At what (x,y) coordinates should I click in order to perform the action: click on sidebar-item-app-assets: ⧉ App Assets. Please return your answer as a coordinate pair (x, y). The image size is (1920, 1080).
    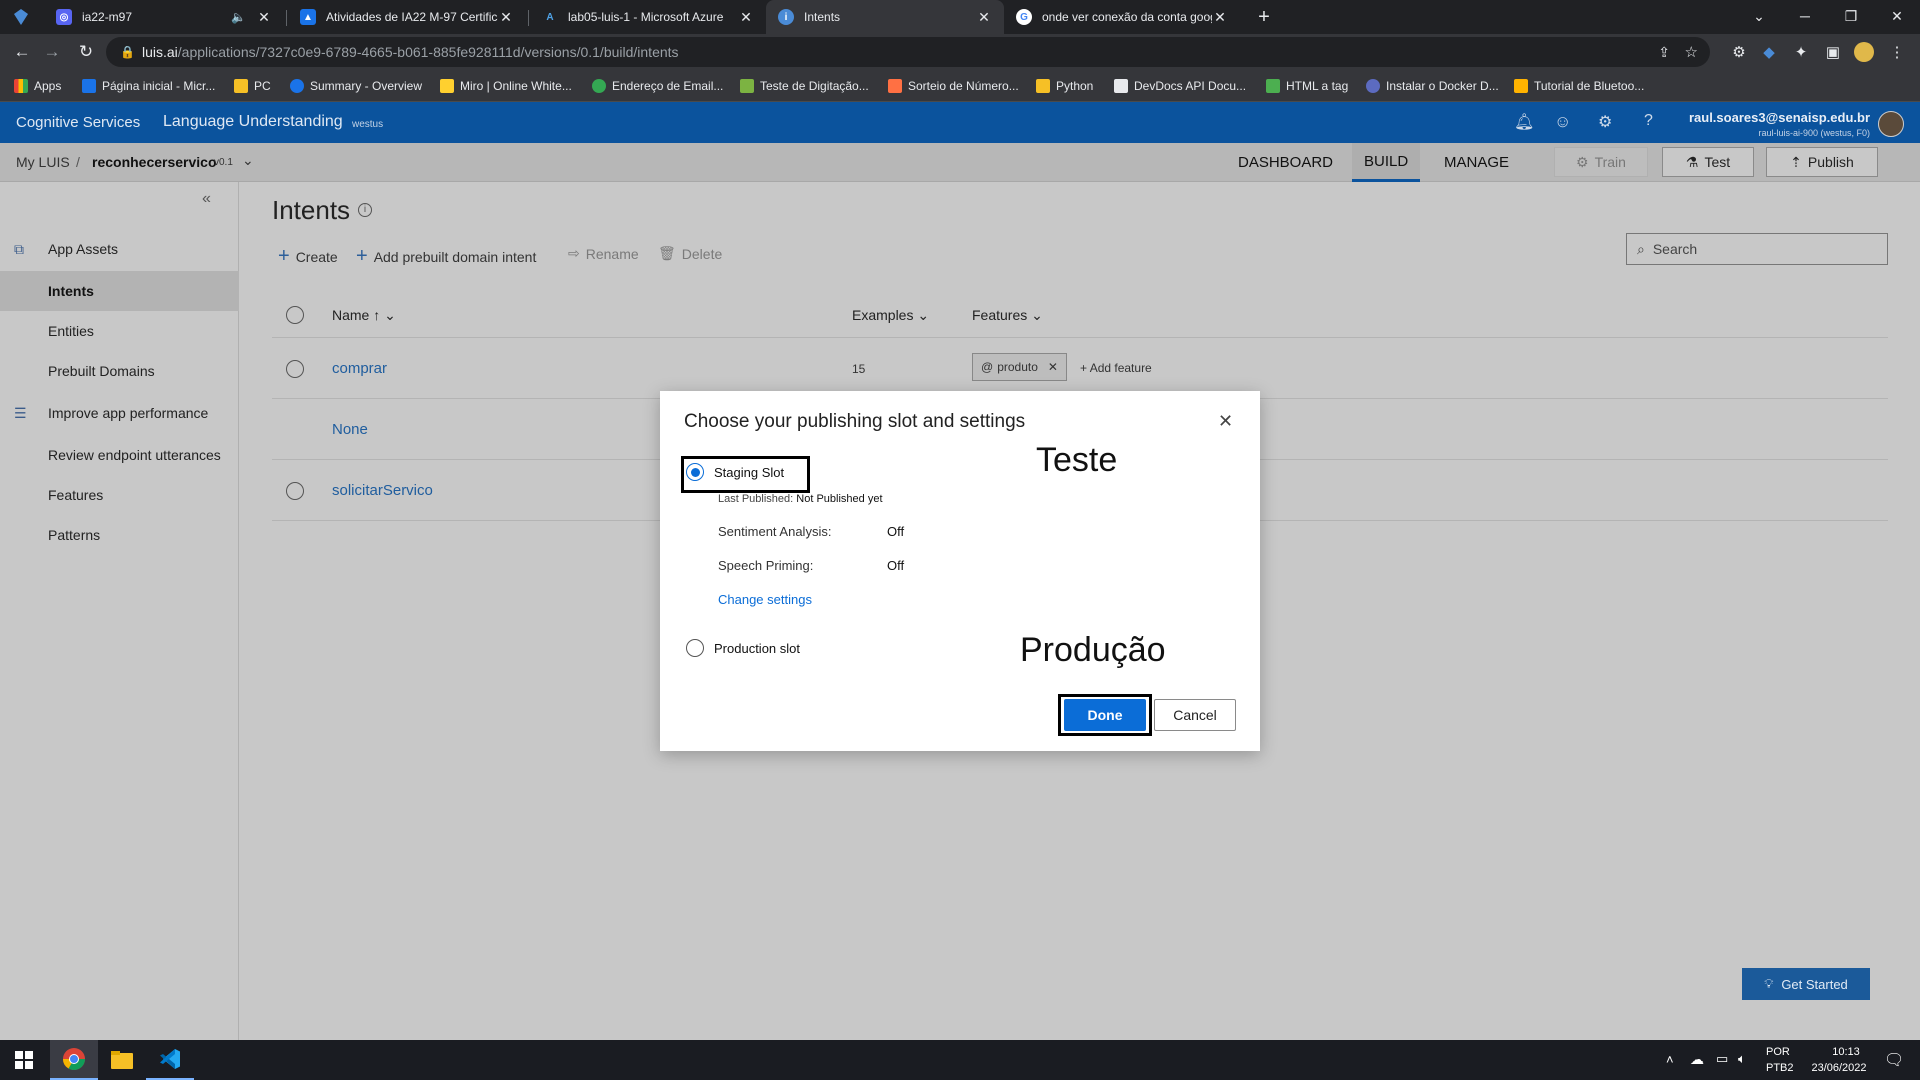
    Looking at the image, I should click on (119, 249).